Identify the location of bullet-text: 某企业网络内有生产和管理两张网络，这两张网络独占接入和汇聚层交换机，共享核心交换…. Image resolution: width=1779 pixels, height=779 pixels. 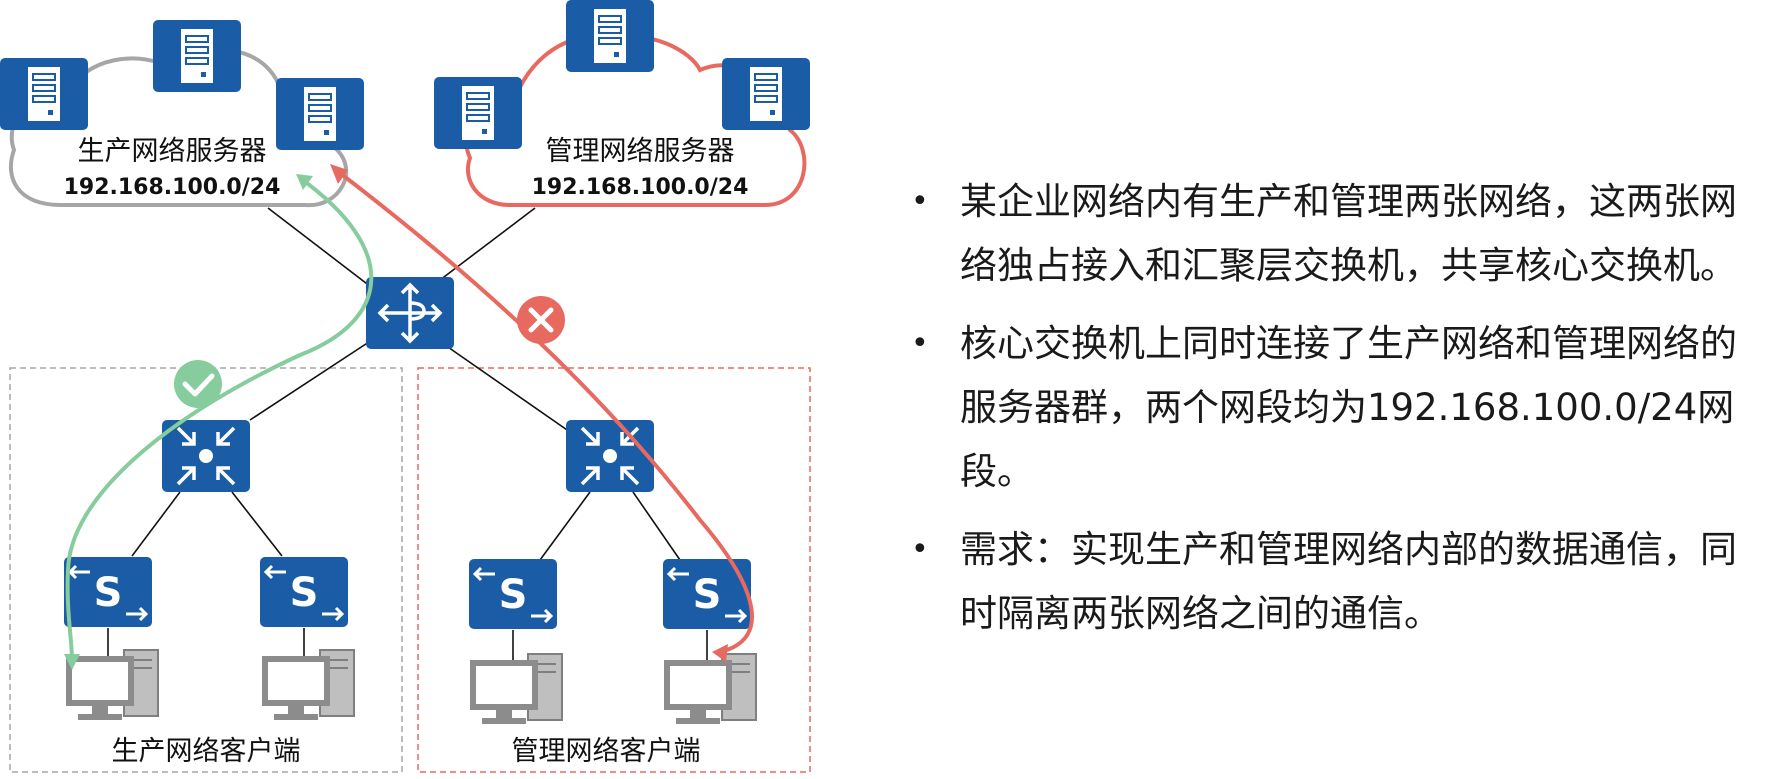
(1348, 233).